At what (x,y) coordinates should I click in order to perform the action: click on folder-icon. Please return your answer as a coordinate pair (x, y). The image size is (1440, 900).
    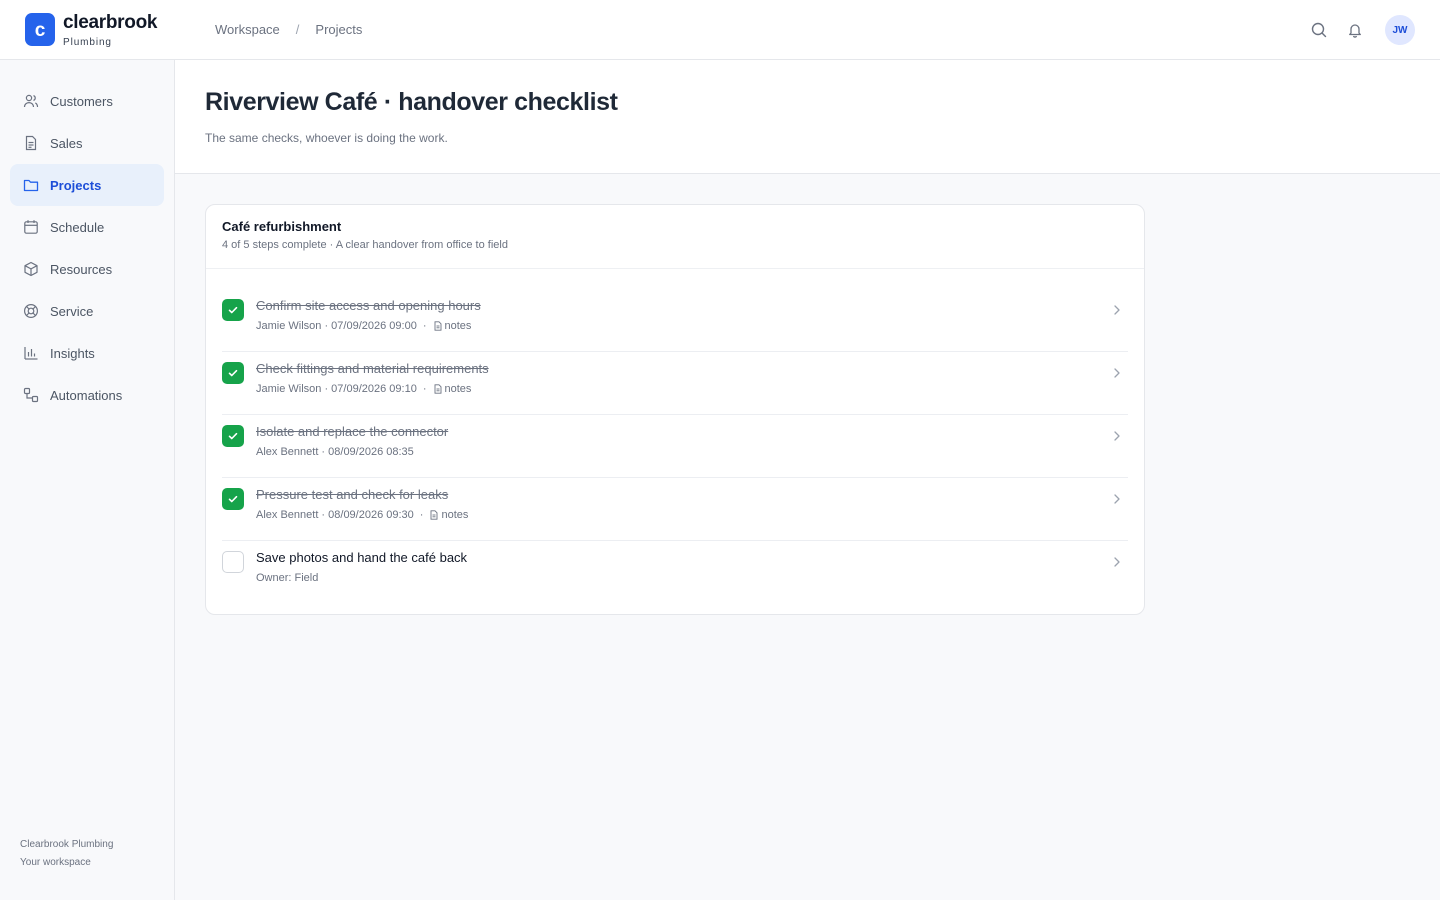
    Looking at the image, I should click on (31, 185).